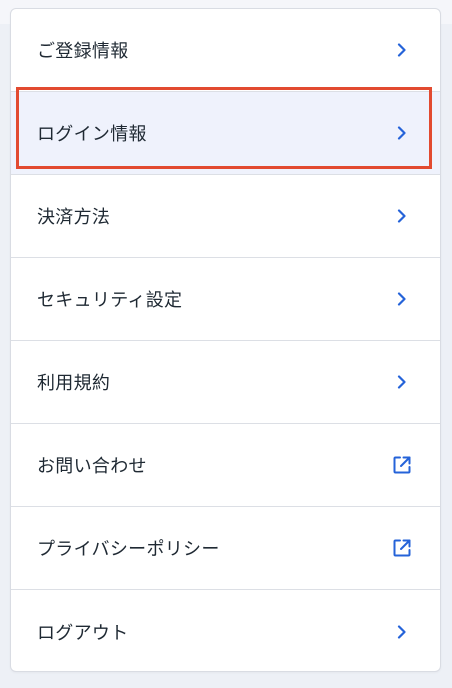 This screenshot has width=452, height=688. Describe the element at coordinates (225, 299) in the screenshot. I see `menu-item-security-settings: セキュリティ設定` at that location.